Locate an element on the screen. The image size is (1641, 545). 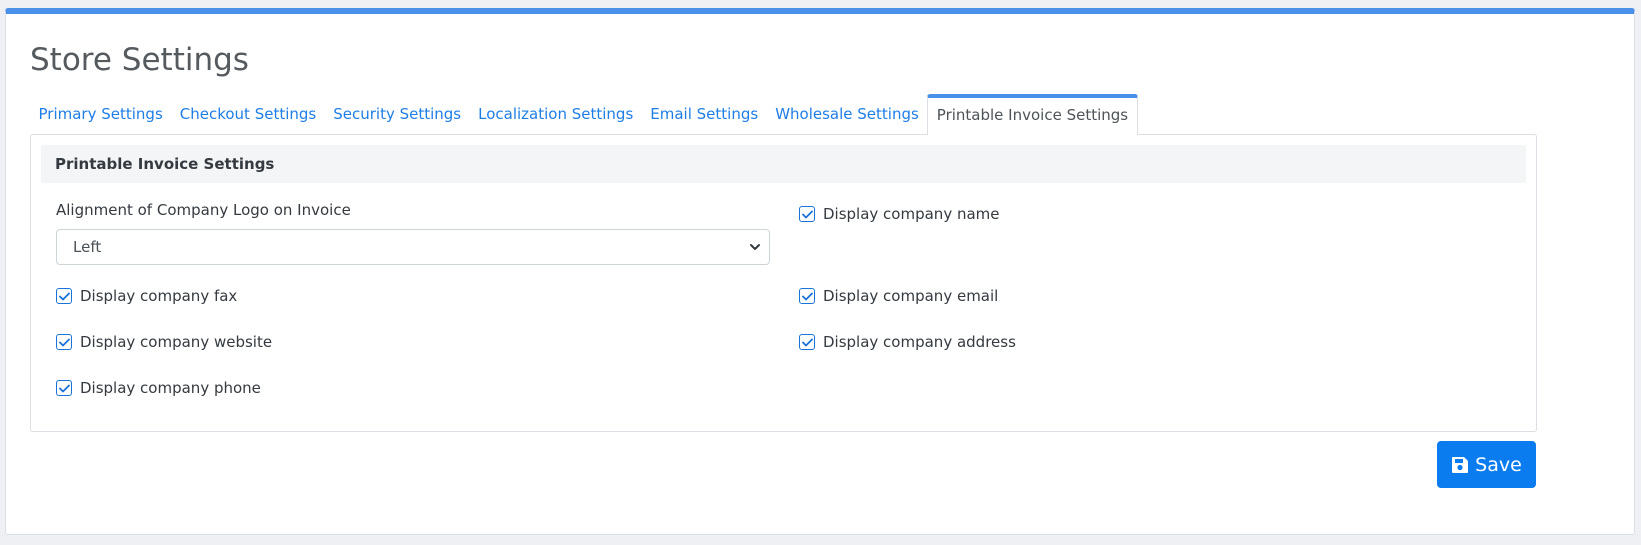
tab-security-settings: Security Settings is located at coordinates (397, 114).